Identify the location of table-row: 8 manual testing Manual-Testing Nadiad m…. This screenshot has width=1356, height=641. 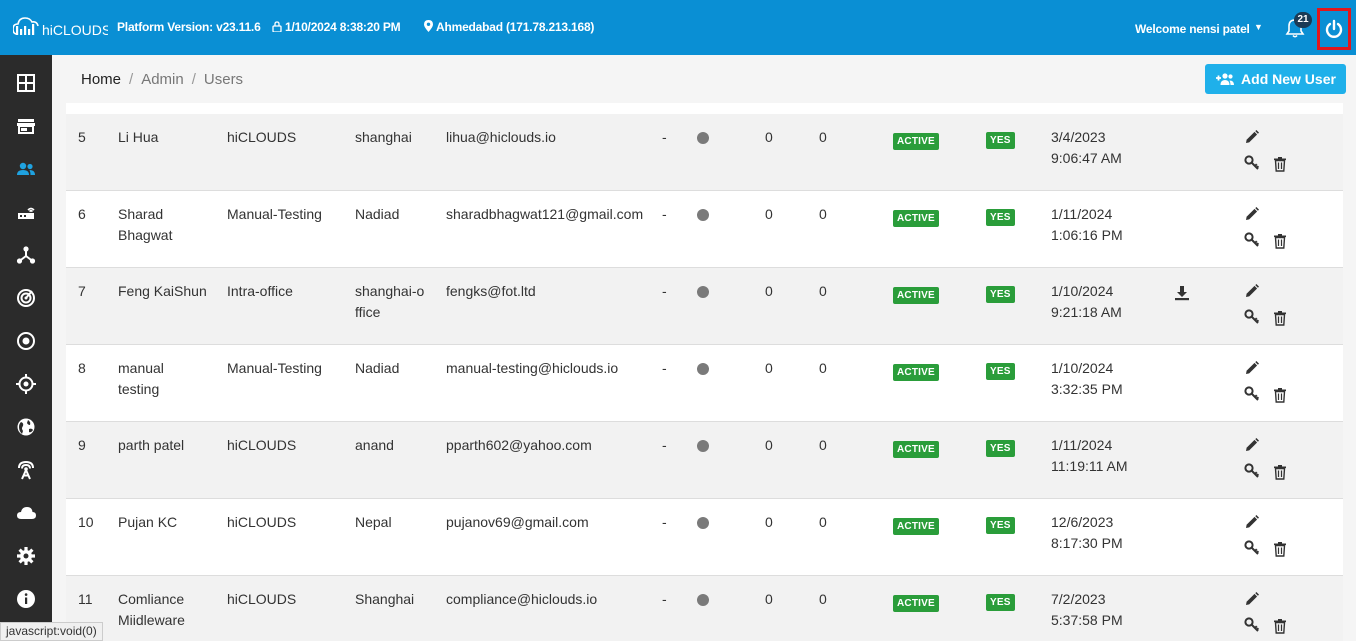
(704, 383).